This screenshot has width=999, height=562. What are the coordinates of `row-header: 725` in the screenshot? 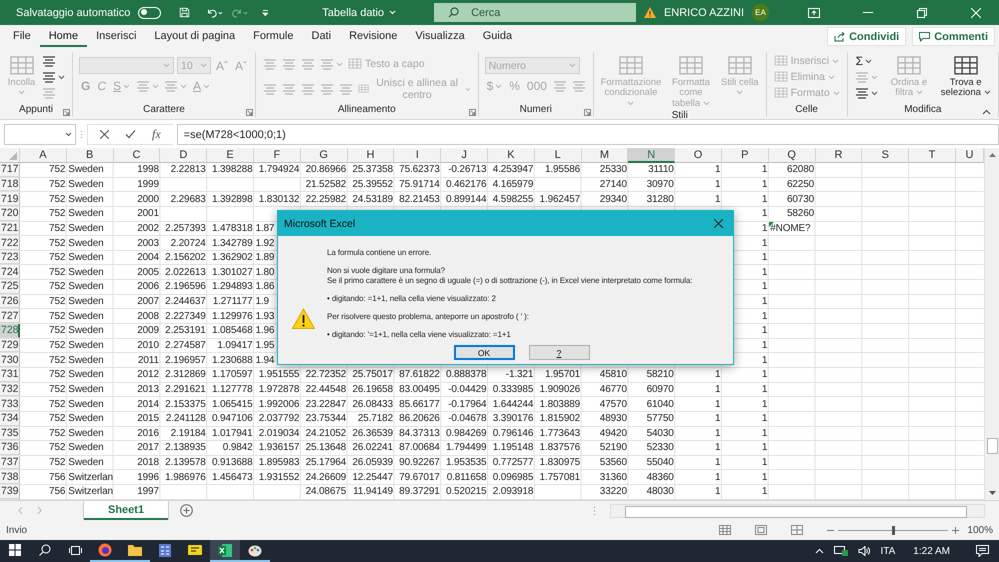 It's located at (10, 287).